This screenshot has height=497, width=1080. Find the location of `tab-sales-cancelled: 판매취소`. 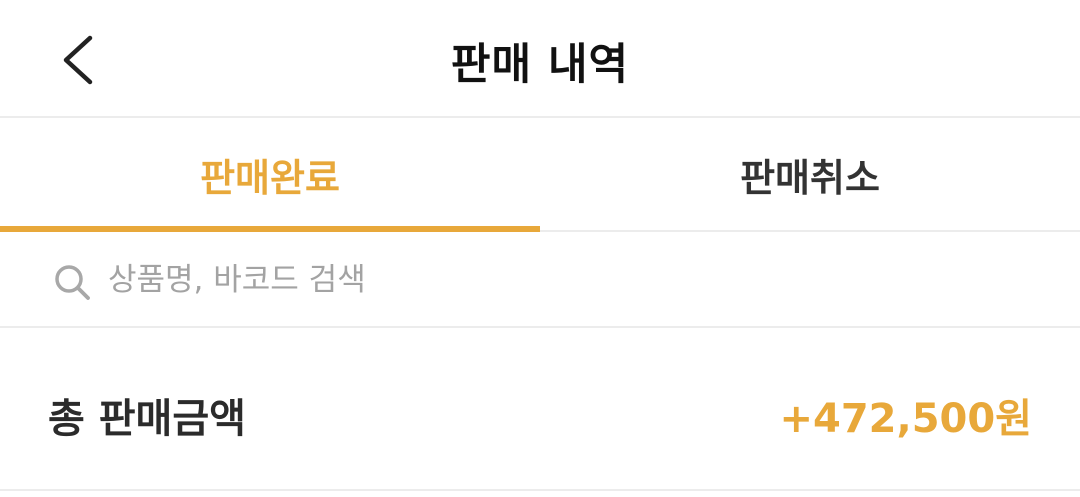

tab-sales-cancelled: 판매취소 is located at coordinates (810, 174).